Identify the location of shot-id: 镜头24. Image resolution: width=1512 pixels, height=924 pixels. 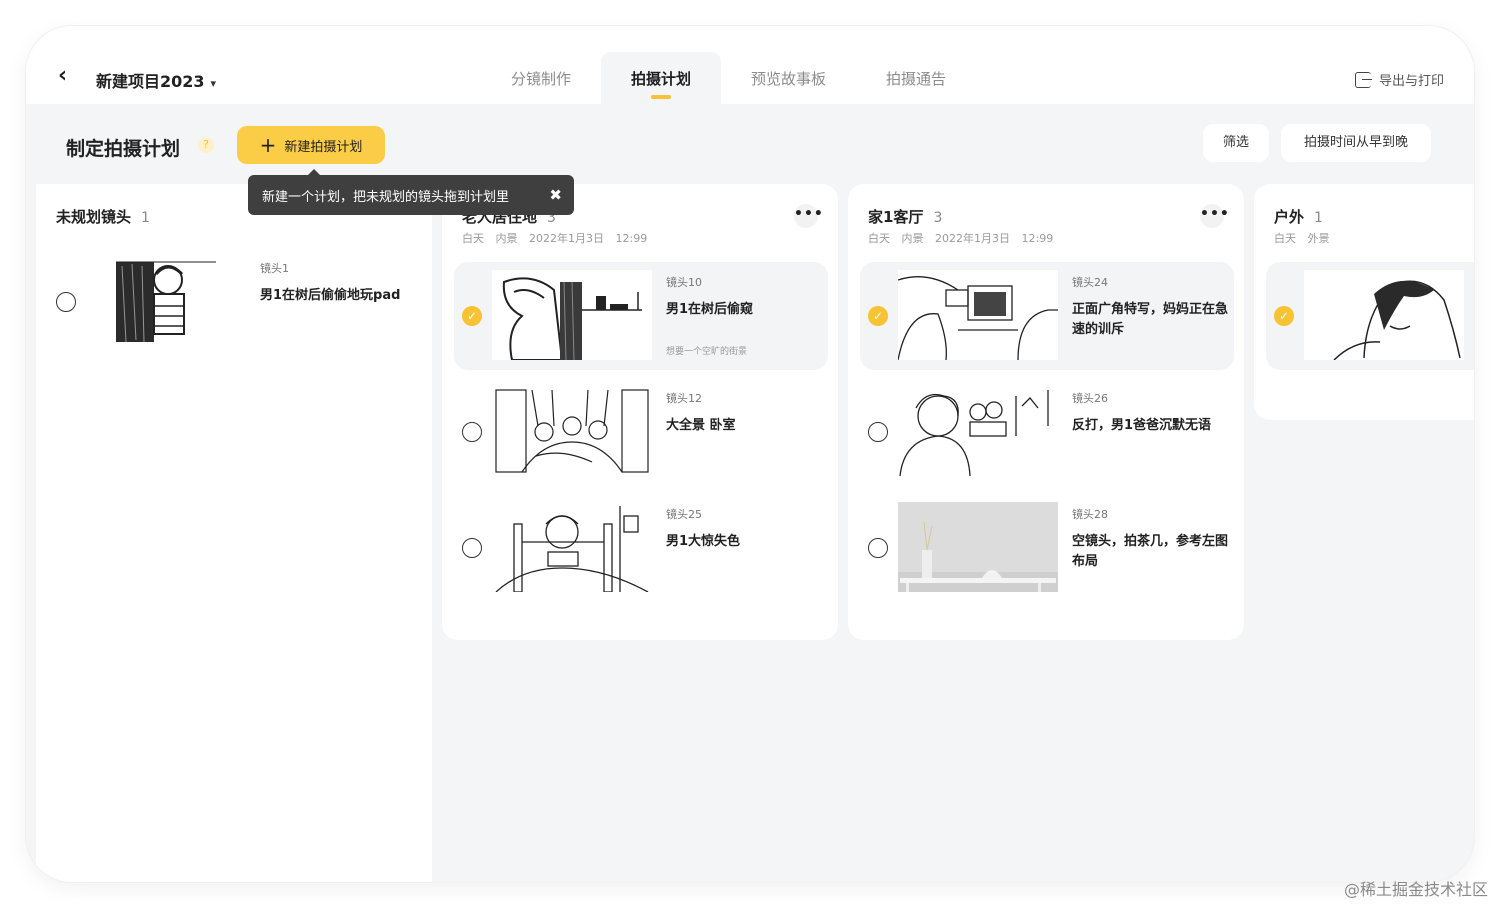
(1090, 282).